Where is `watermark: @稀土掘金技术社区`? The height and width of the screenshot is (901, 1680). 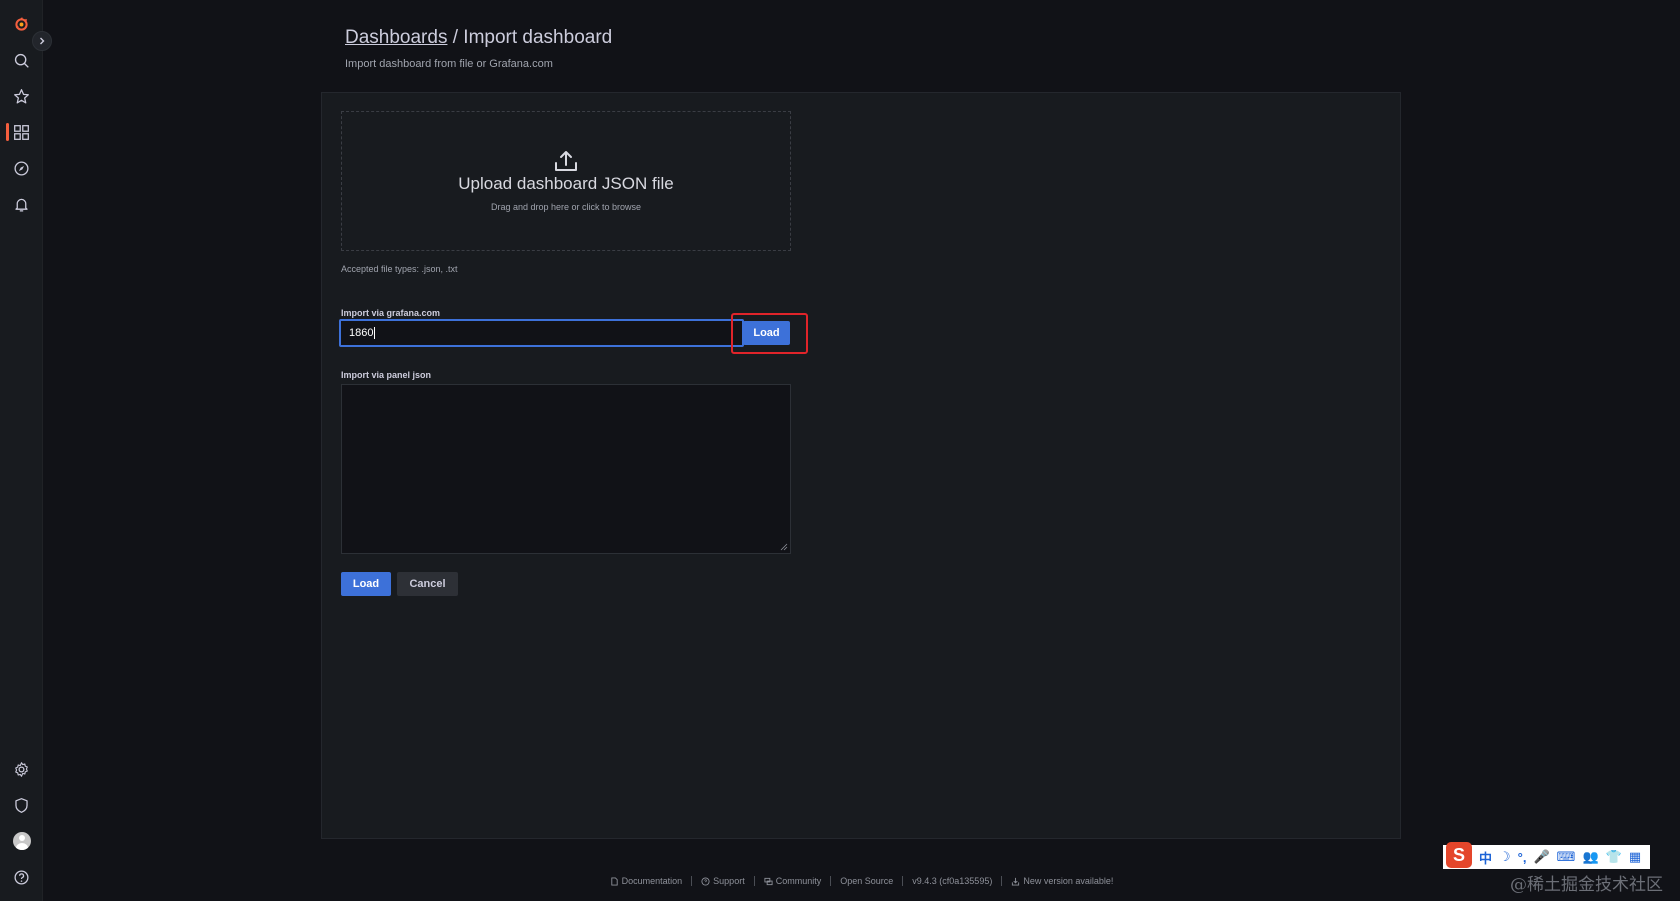 watermark: @稀土掘金技术社区 is located at coordinates (1586, 885).